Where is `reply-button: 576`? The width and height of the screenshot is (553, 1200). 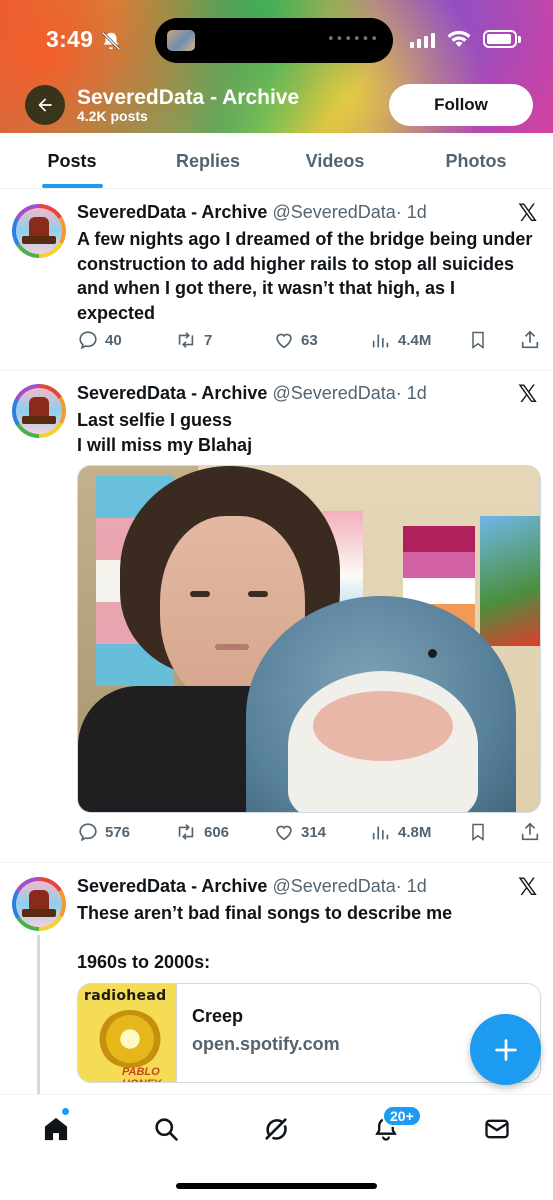
reply-button: 576 is located at coordinates (103, 832).